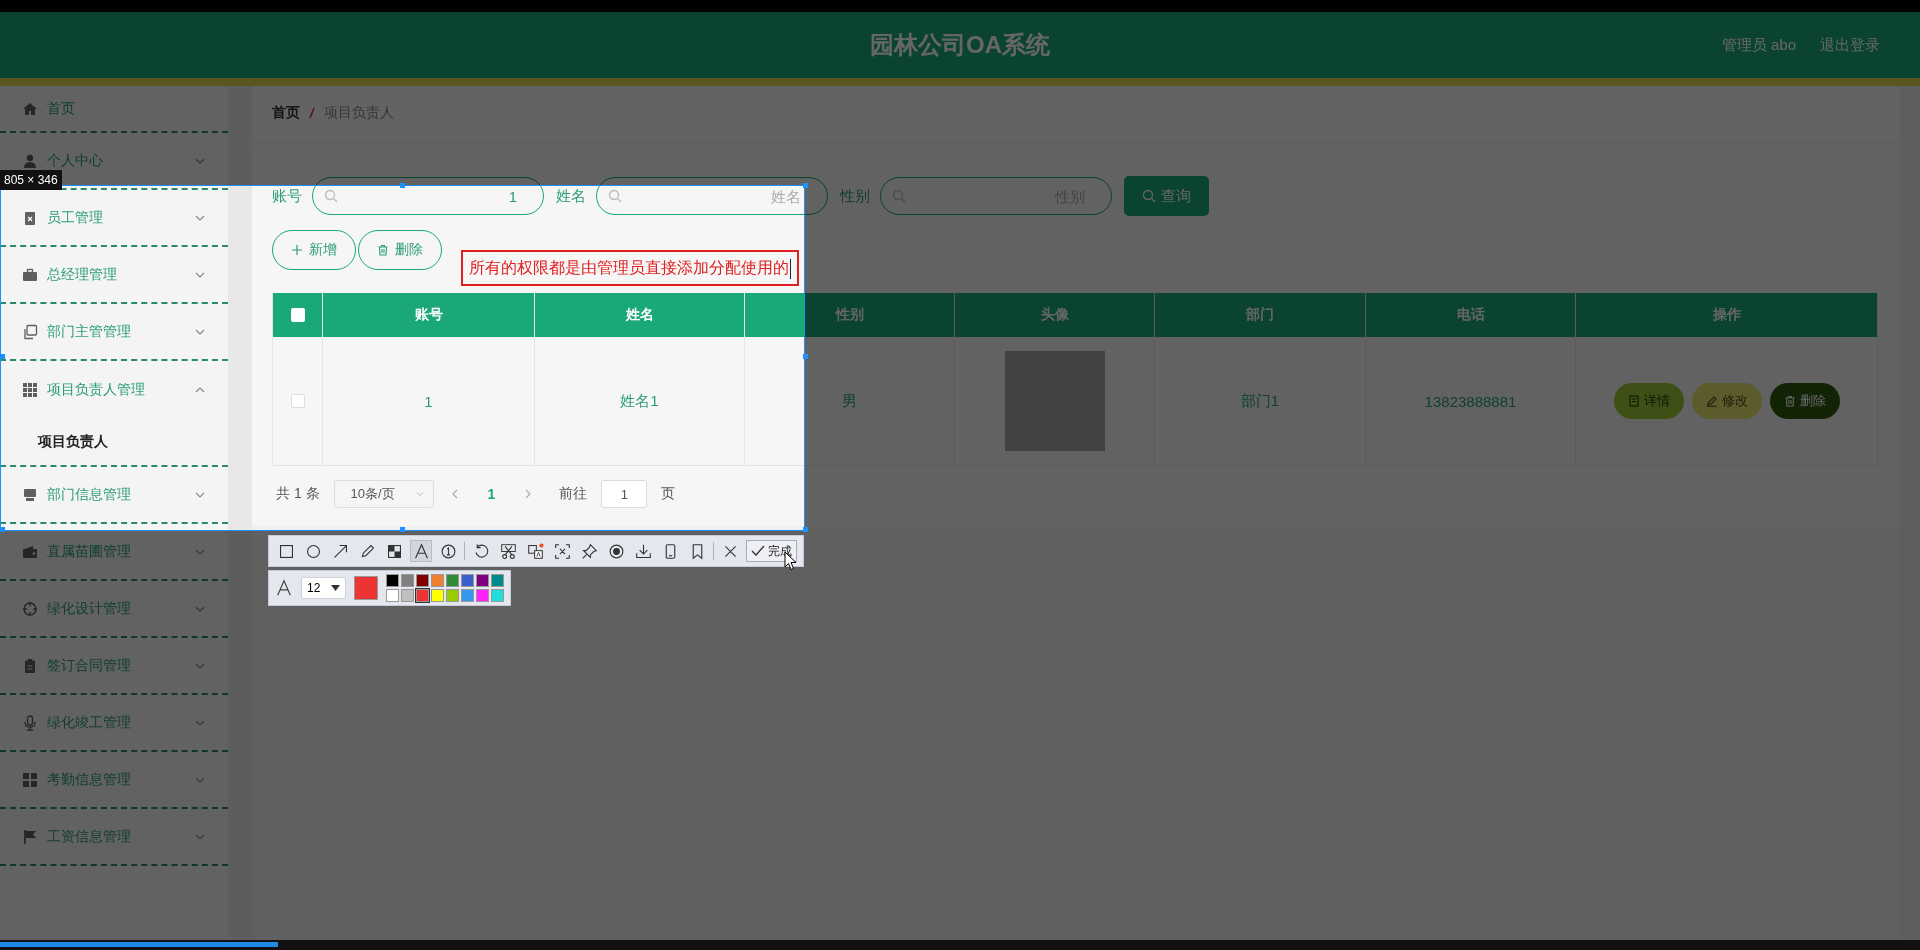  Describe the element at coordinates (429, 315) in the screenshot. I see `column-header: 账号` at that location.